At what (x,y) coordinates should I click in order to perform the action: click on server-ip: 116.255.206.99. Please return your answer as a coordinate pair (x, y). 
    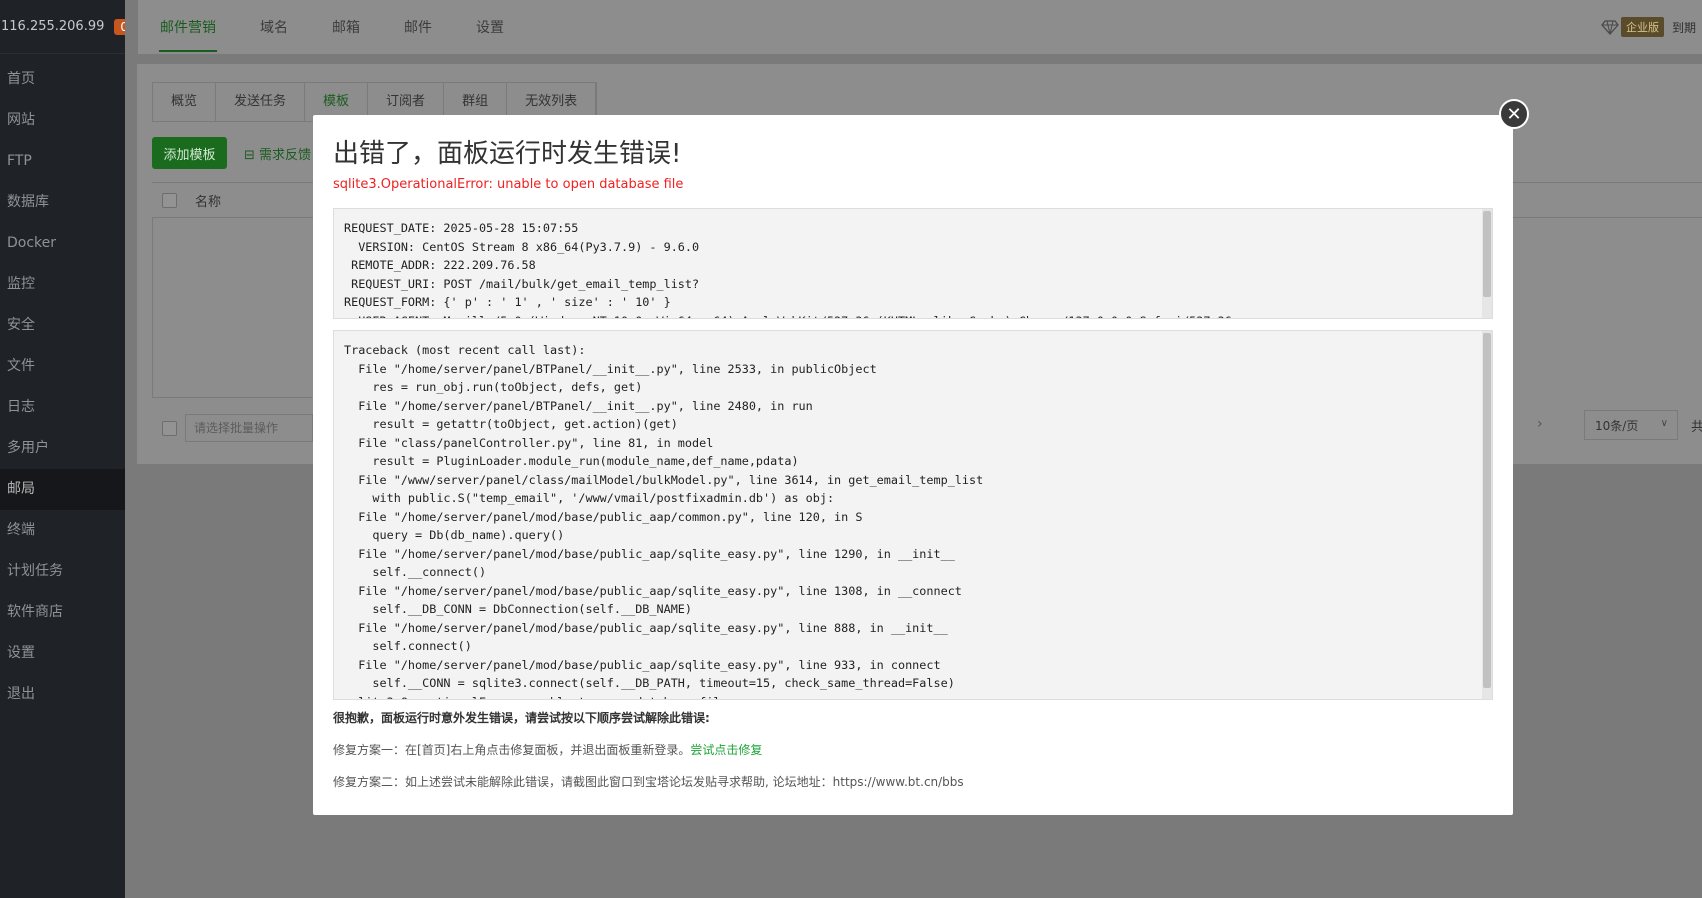
    Looking at the image, I should click on (52, 26).